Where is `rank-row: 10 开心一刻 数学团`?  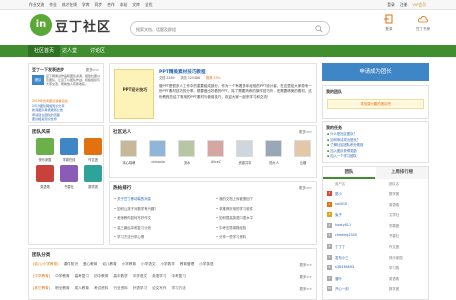 rank-row: 10 开心一刻 数学团 is located at coordinates (376, 289).